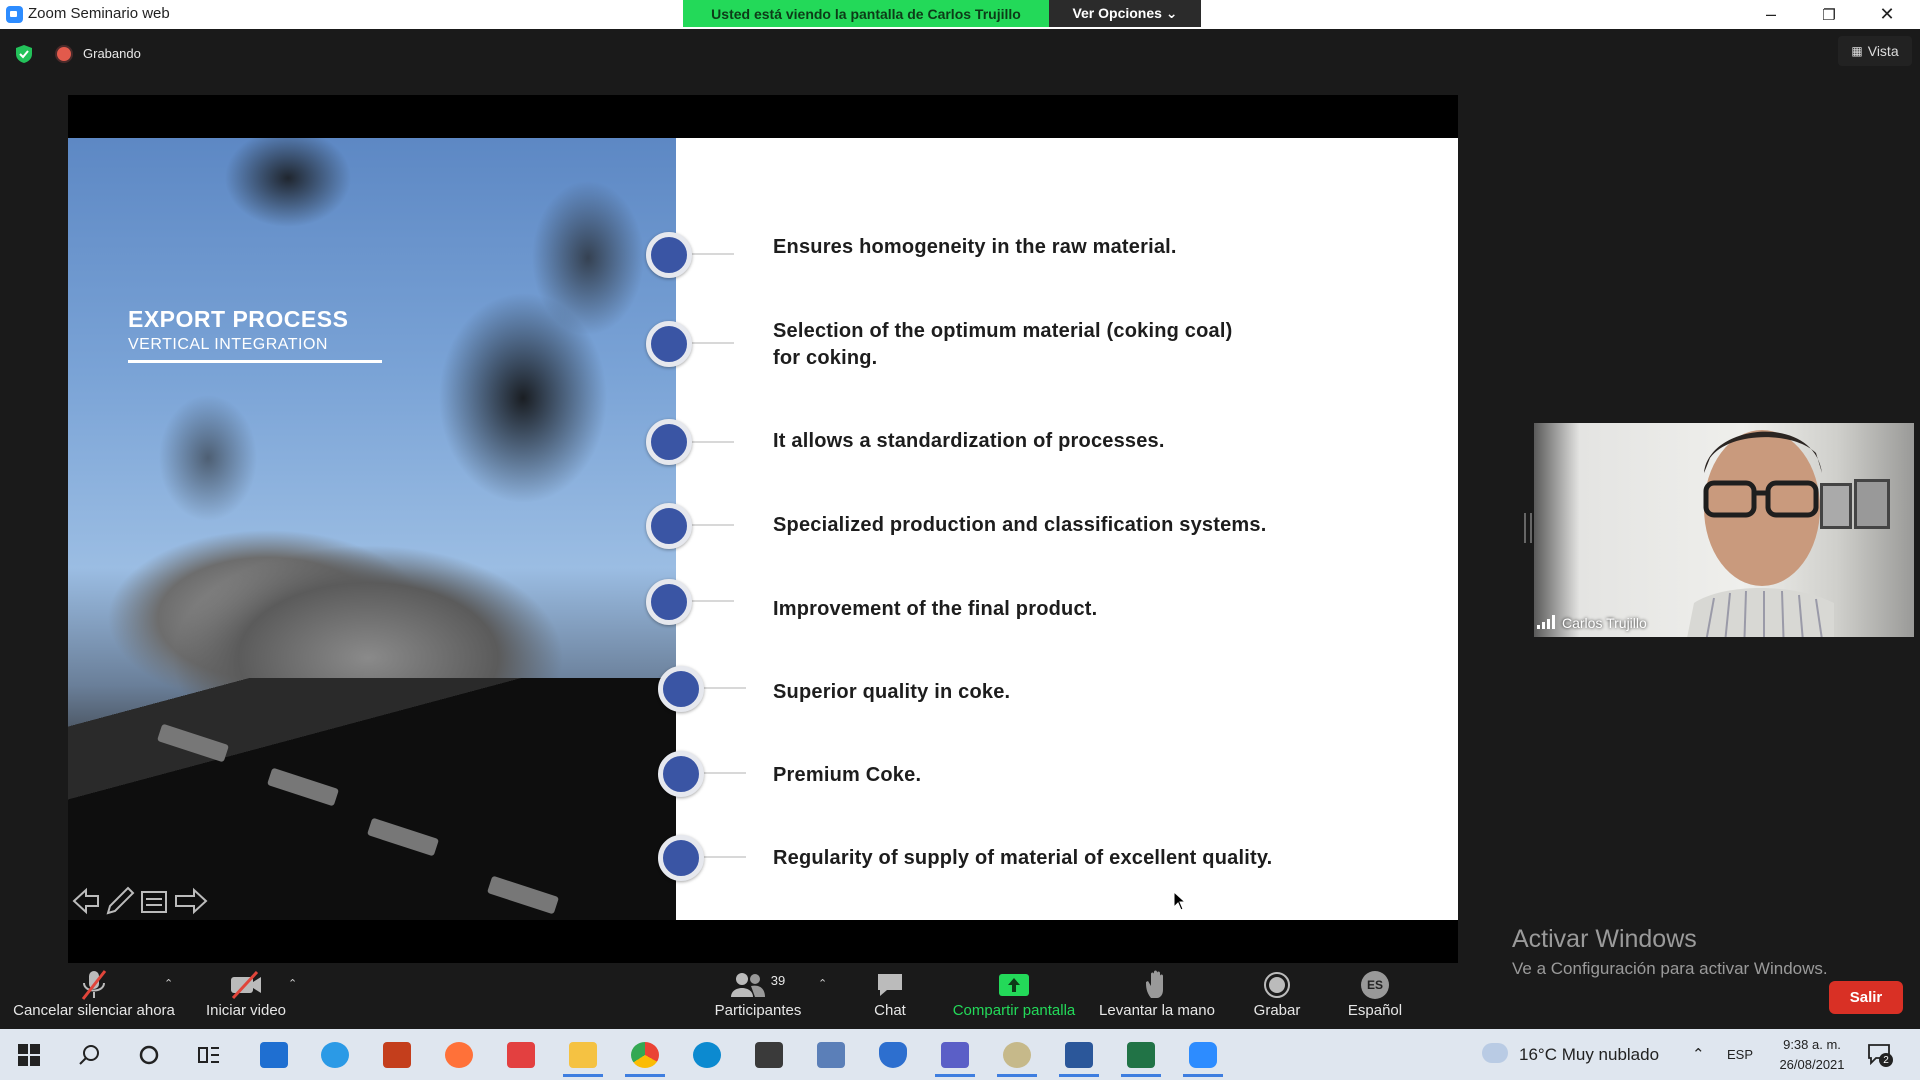  Describe the element at coordinates (1771, 14) in the screenshot. I see `minimize-button: –` at that location.